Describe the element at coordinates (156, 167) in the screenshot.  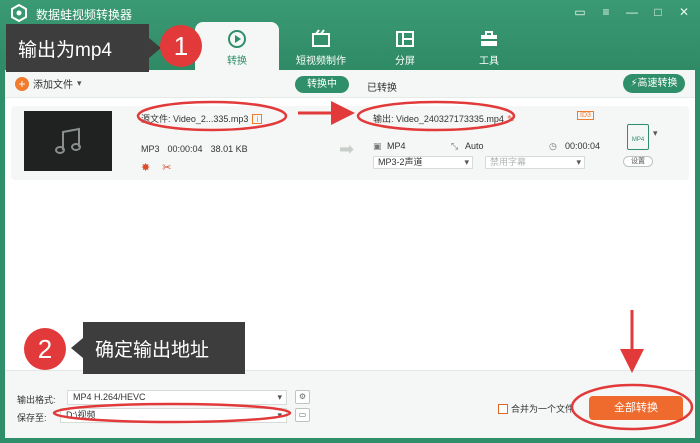
I see `source-tools: ✸ ✂` at that location.